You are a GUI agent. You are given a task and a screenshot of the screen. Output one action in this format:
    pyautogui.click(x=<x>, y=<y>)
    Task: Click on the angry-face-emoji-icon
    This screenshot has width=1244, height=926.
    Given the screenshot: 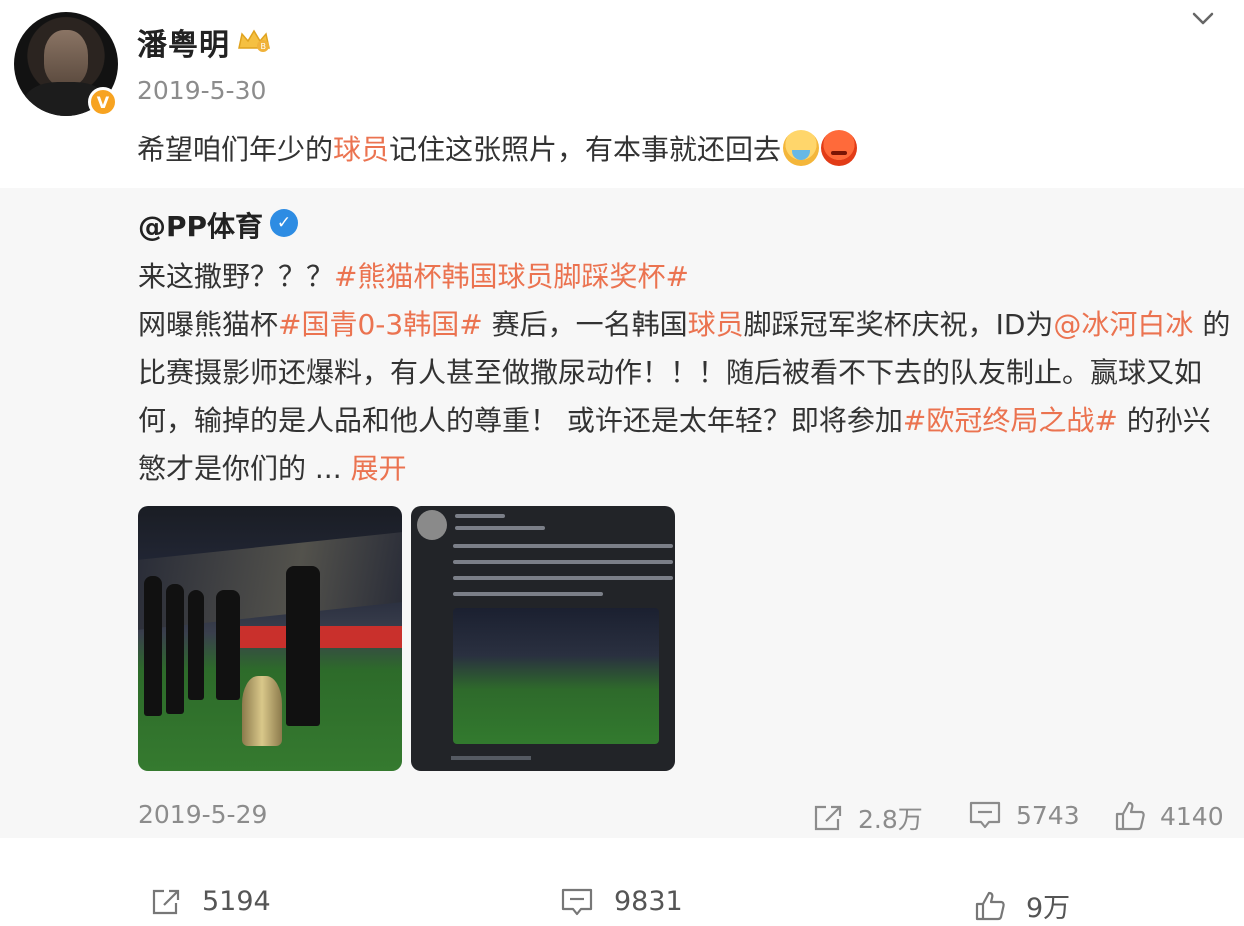 What is the action you would take?
    pyautogui.click(x=839, y=148)
    